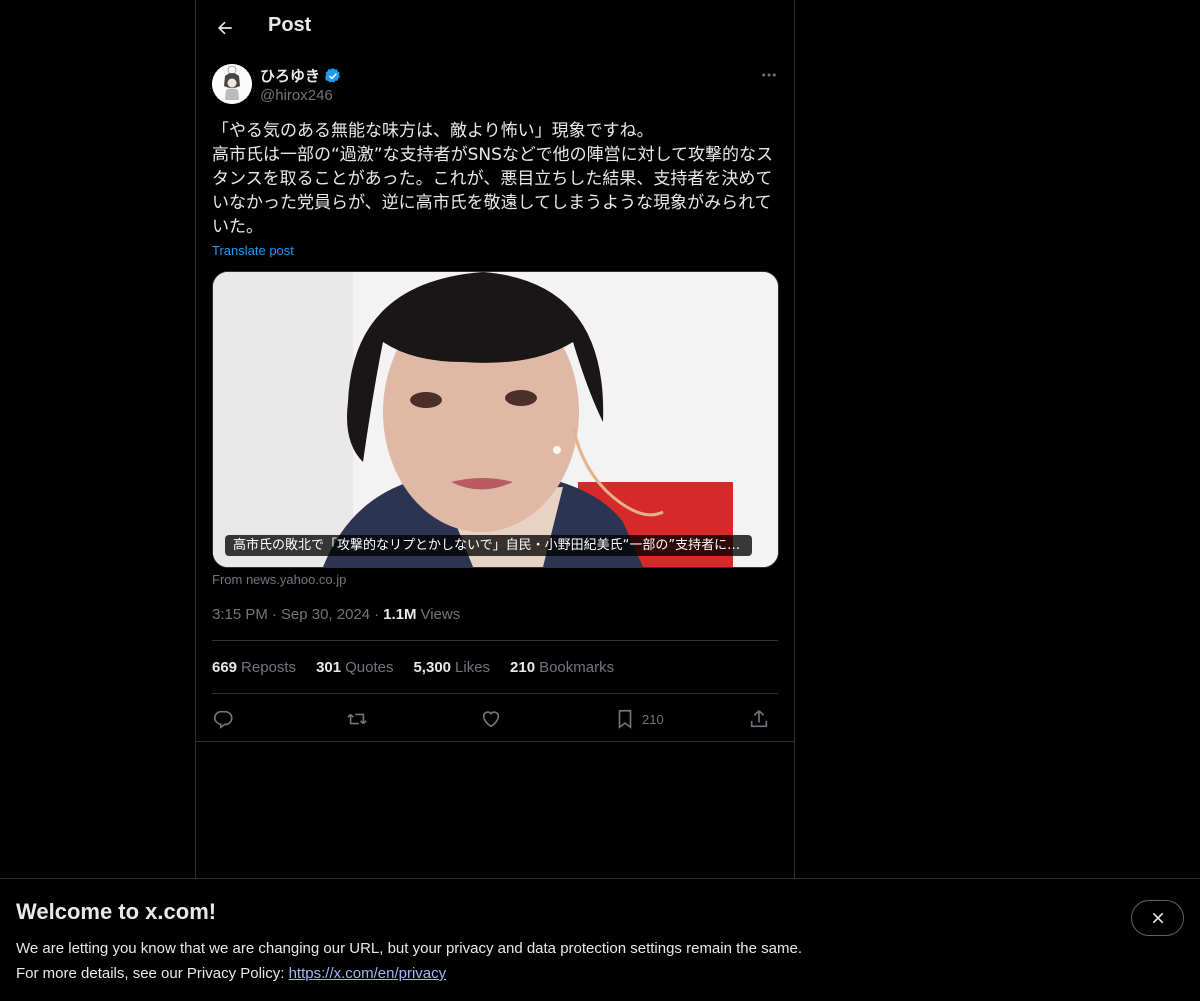  What do you see at coordinates (577, 667) in the screenshot?
I see `bookmarks-label: Bookmarks` at bounding box center [577, 667].